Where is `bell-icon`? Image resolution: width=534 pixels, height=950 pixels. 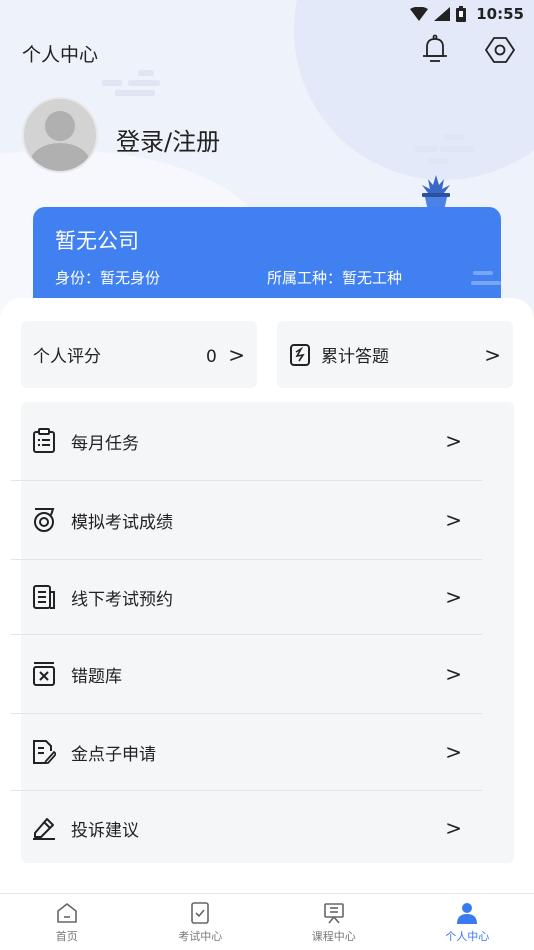 bell-icon is located at coordinates (435, 48).